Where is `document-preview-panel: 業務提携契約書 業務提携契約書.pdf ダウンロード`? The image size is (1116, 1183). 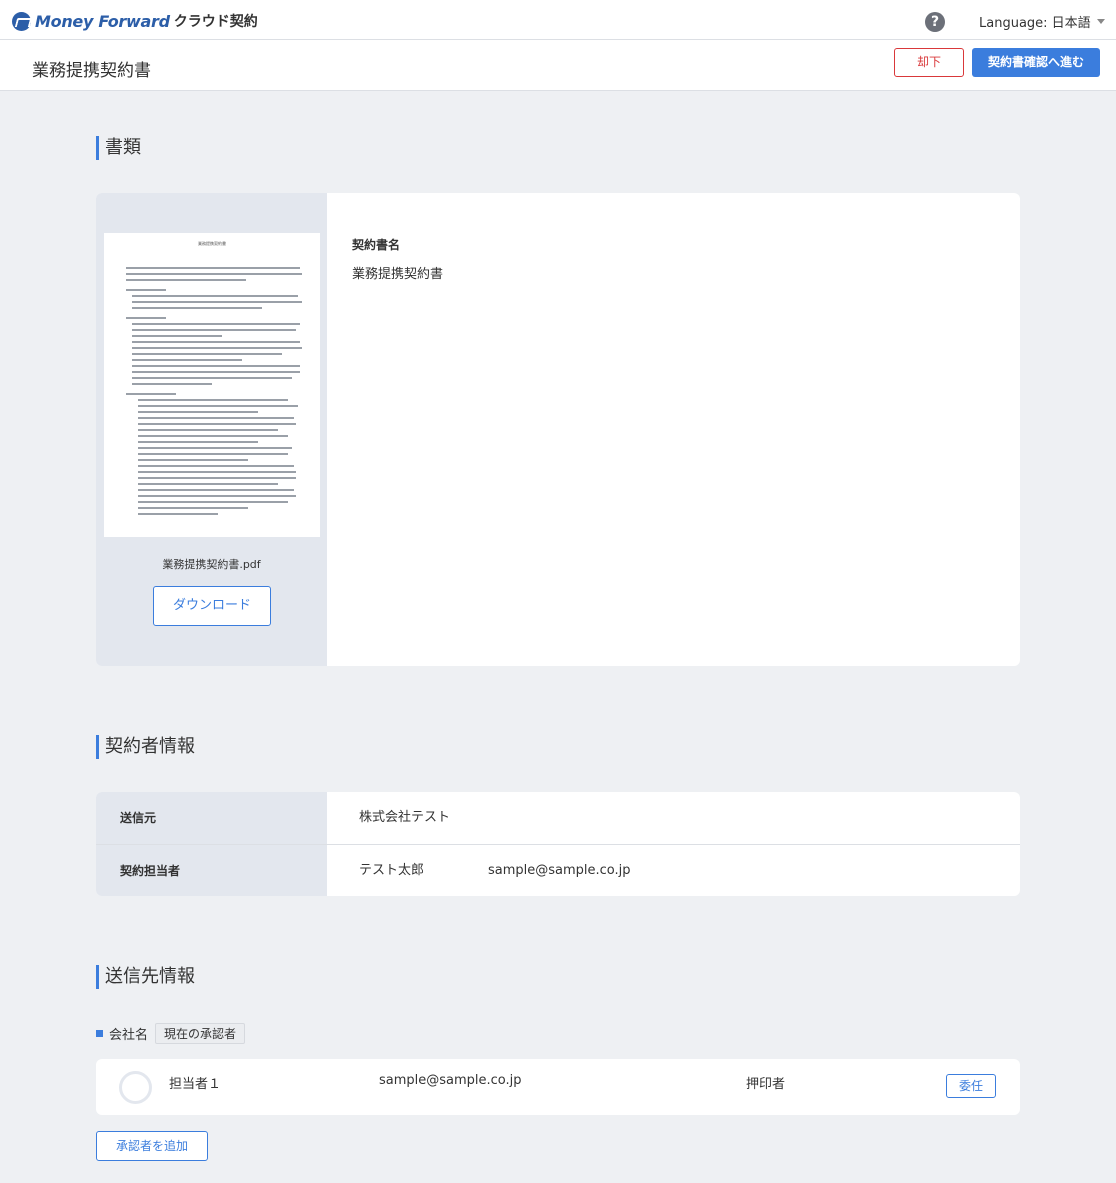 document-preview-panel: 業務提携契約書 業務提携契約書.pdf ダウンロード is located at coordinates (211, 429).